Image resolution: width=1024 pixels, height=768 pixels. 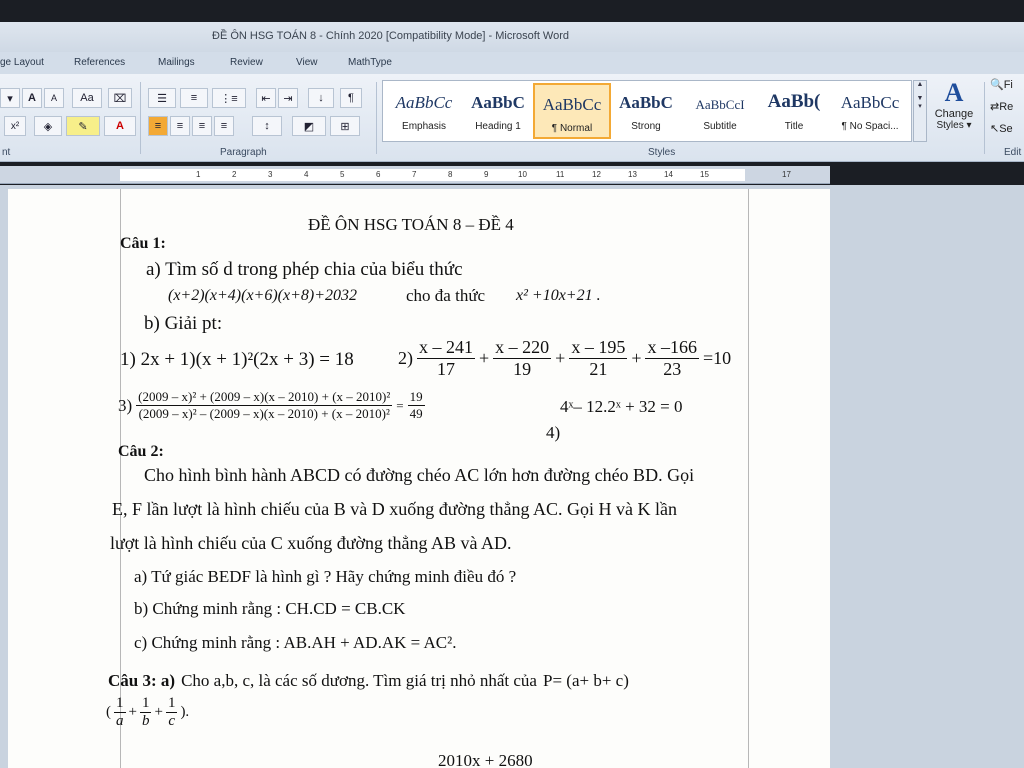 I want to click on horizontal-ruler: 1 2 3 4 5 6 7 8 9 10 11 12 13 14 15 17, so click(x=415, y=175).